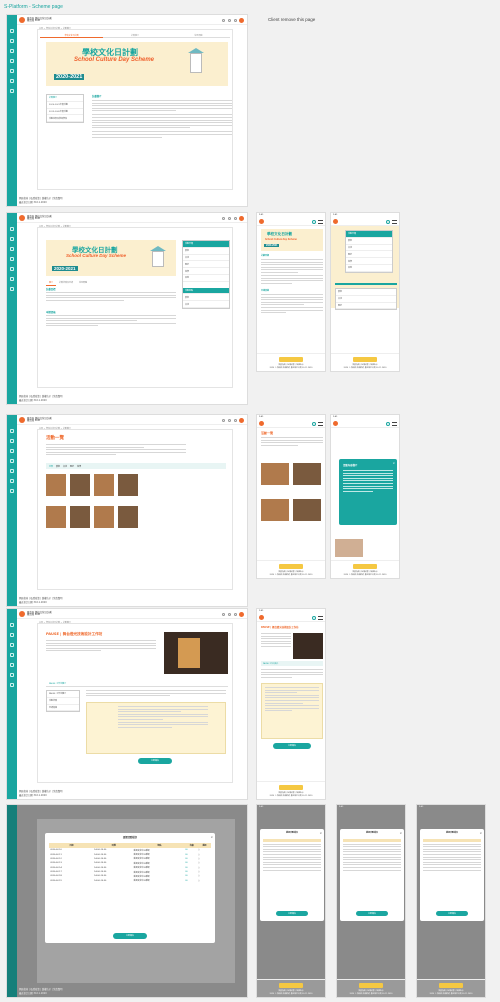 This screenshot has height=1002, width=500. Describe the element at coordinates (206, 271) in the screenshot. I see `category-item: 科學` at that location.